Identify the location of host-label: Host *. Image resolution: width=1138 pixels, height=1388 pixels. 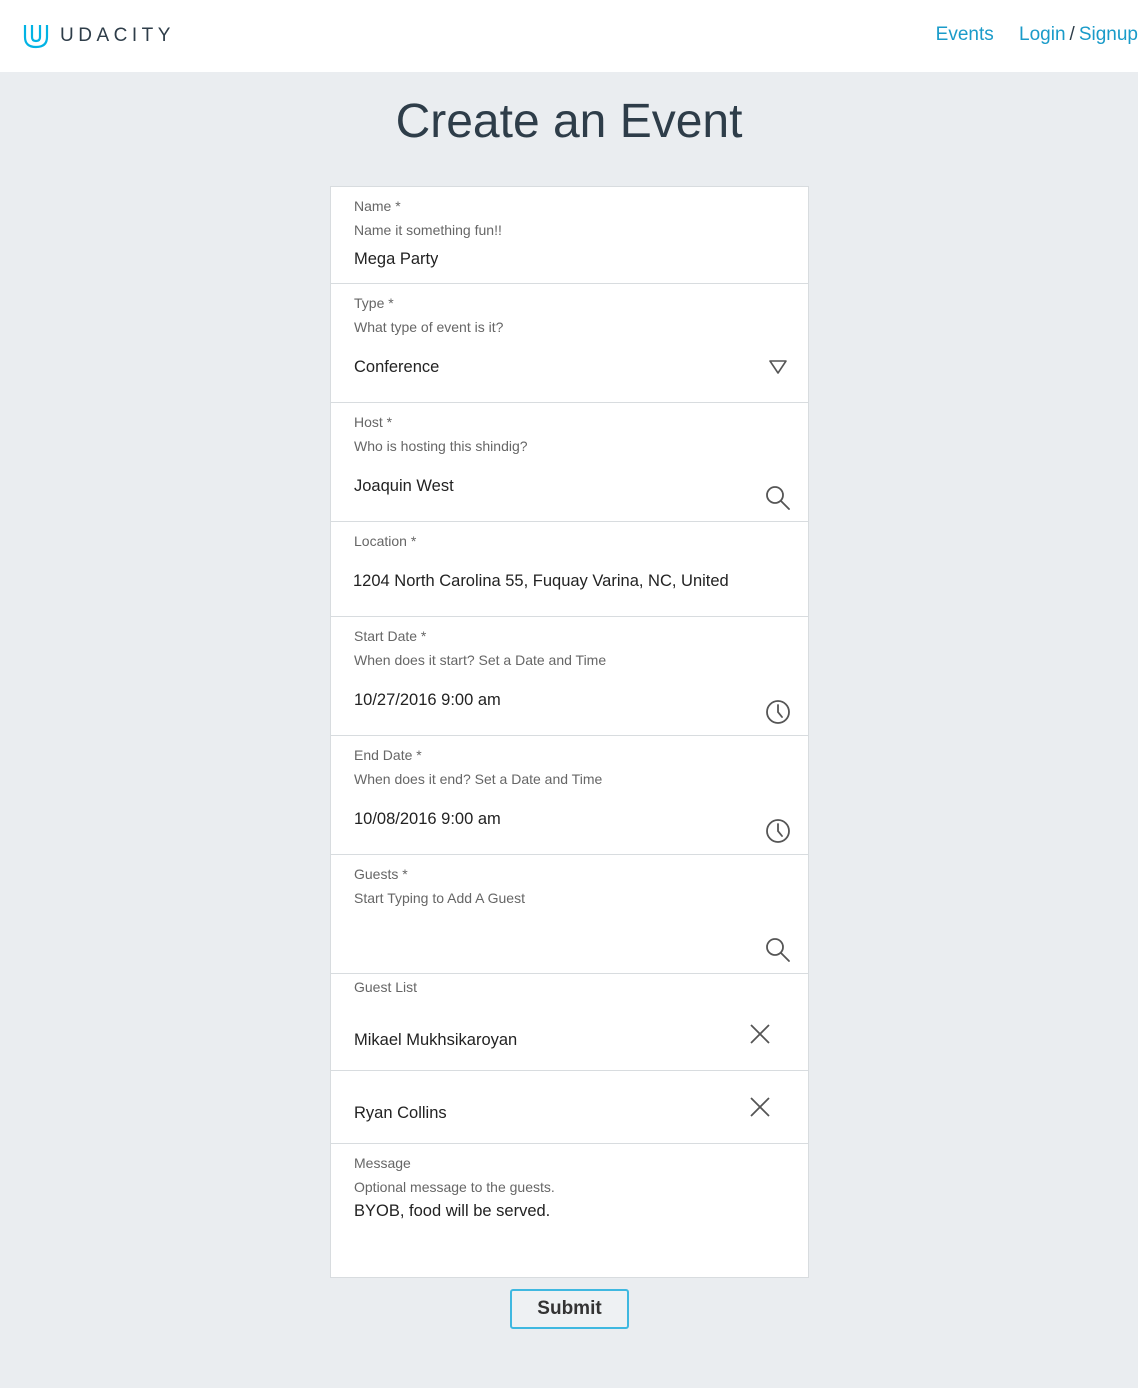
(373, 422).